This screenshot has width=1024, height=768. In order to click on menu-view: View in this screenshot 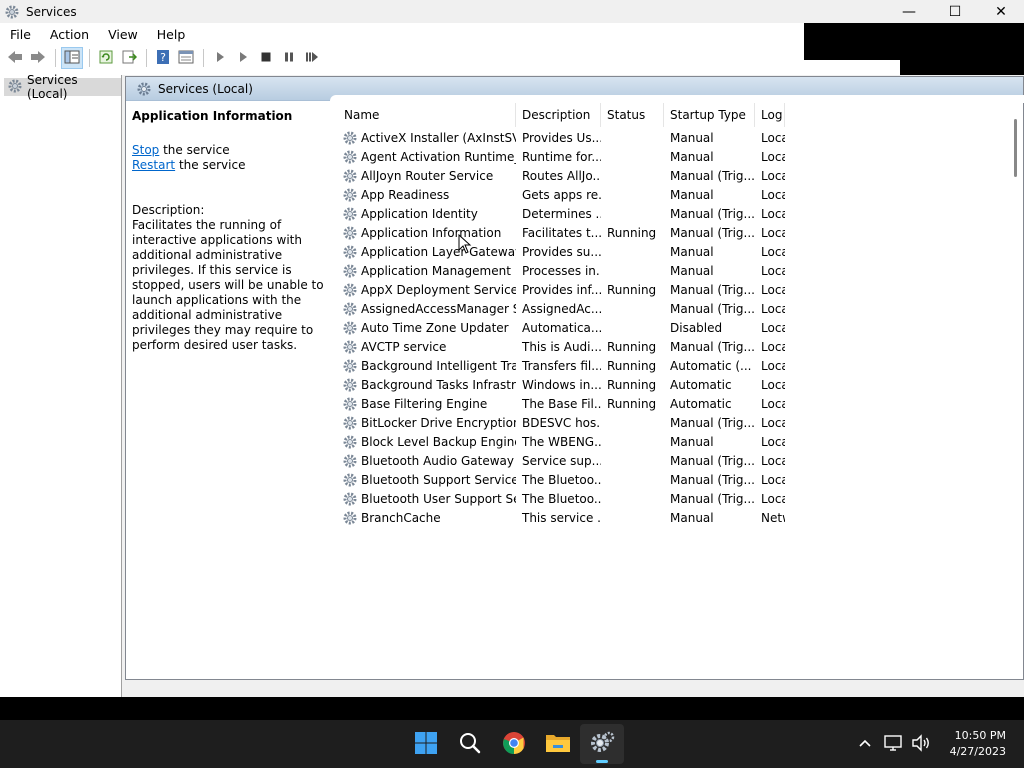, I will do `click(122, 34)`.